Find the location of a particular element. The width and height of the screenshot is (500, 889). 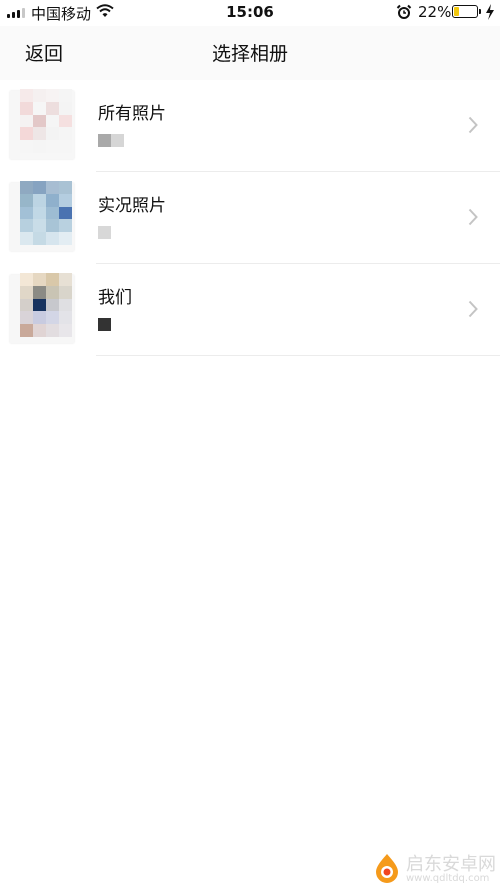

status-bar: 中国移动 15:06 22% is located at coordinates (250, 13).